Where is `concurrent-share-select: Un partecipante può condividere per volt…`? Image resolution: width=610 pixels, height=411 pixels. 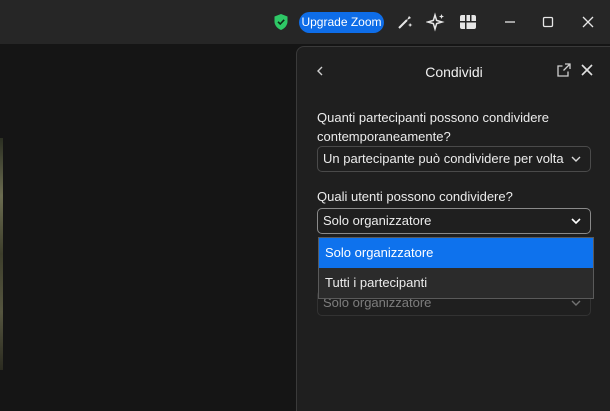 concurrent-share-select: Un partecipante può condividere per volt… is located at coordinates (454, 159).